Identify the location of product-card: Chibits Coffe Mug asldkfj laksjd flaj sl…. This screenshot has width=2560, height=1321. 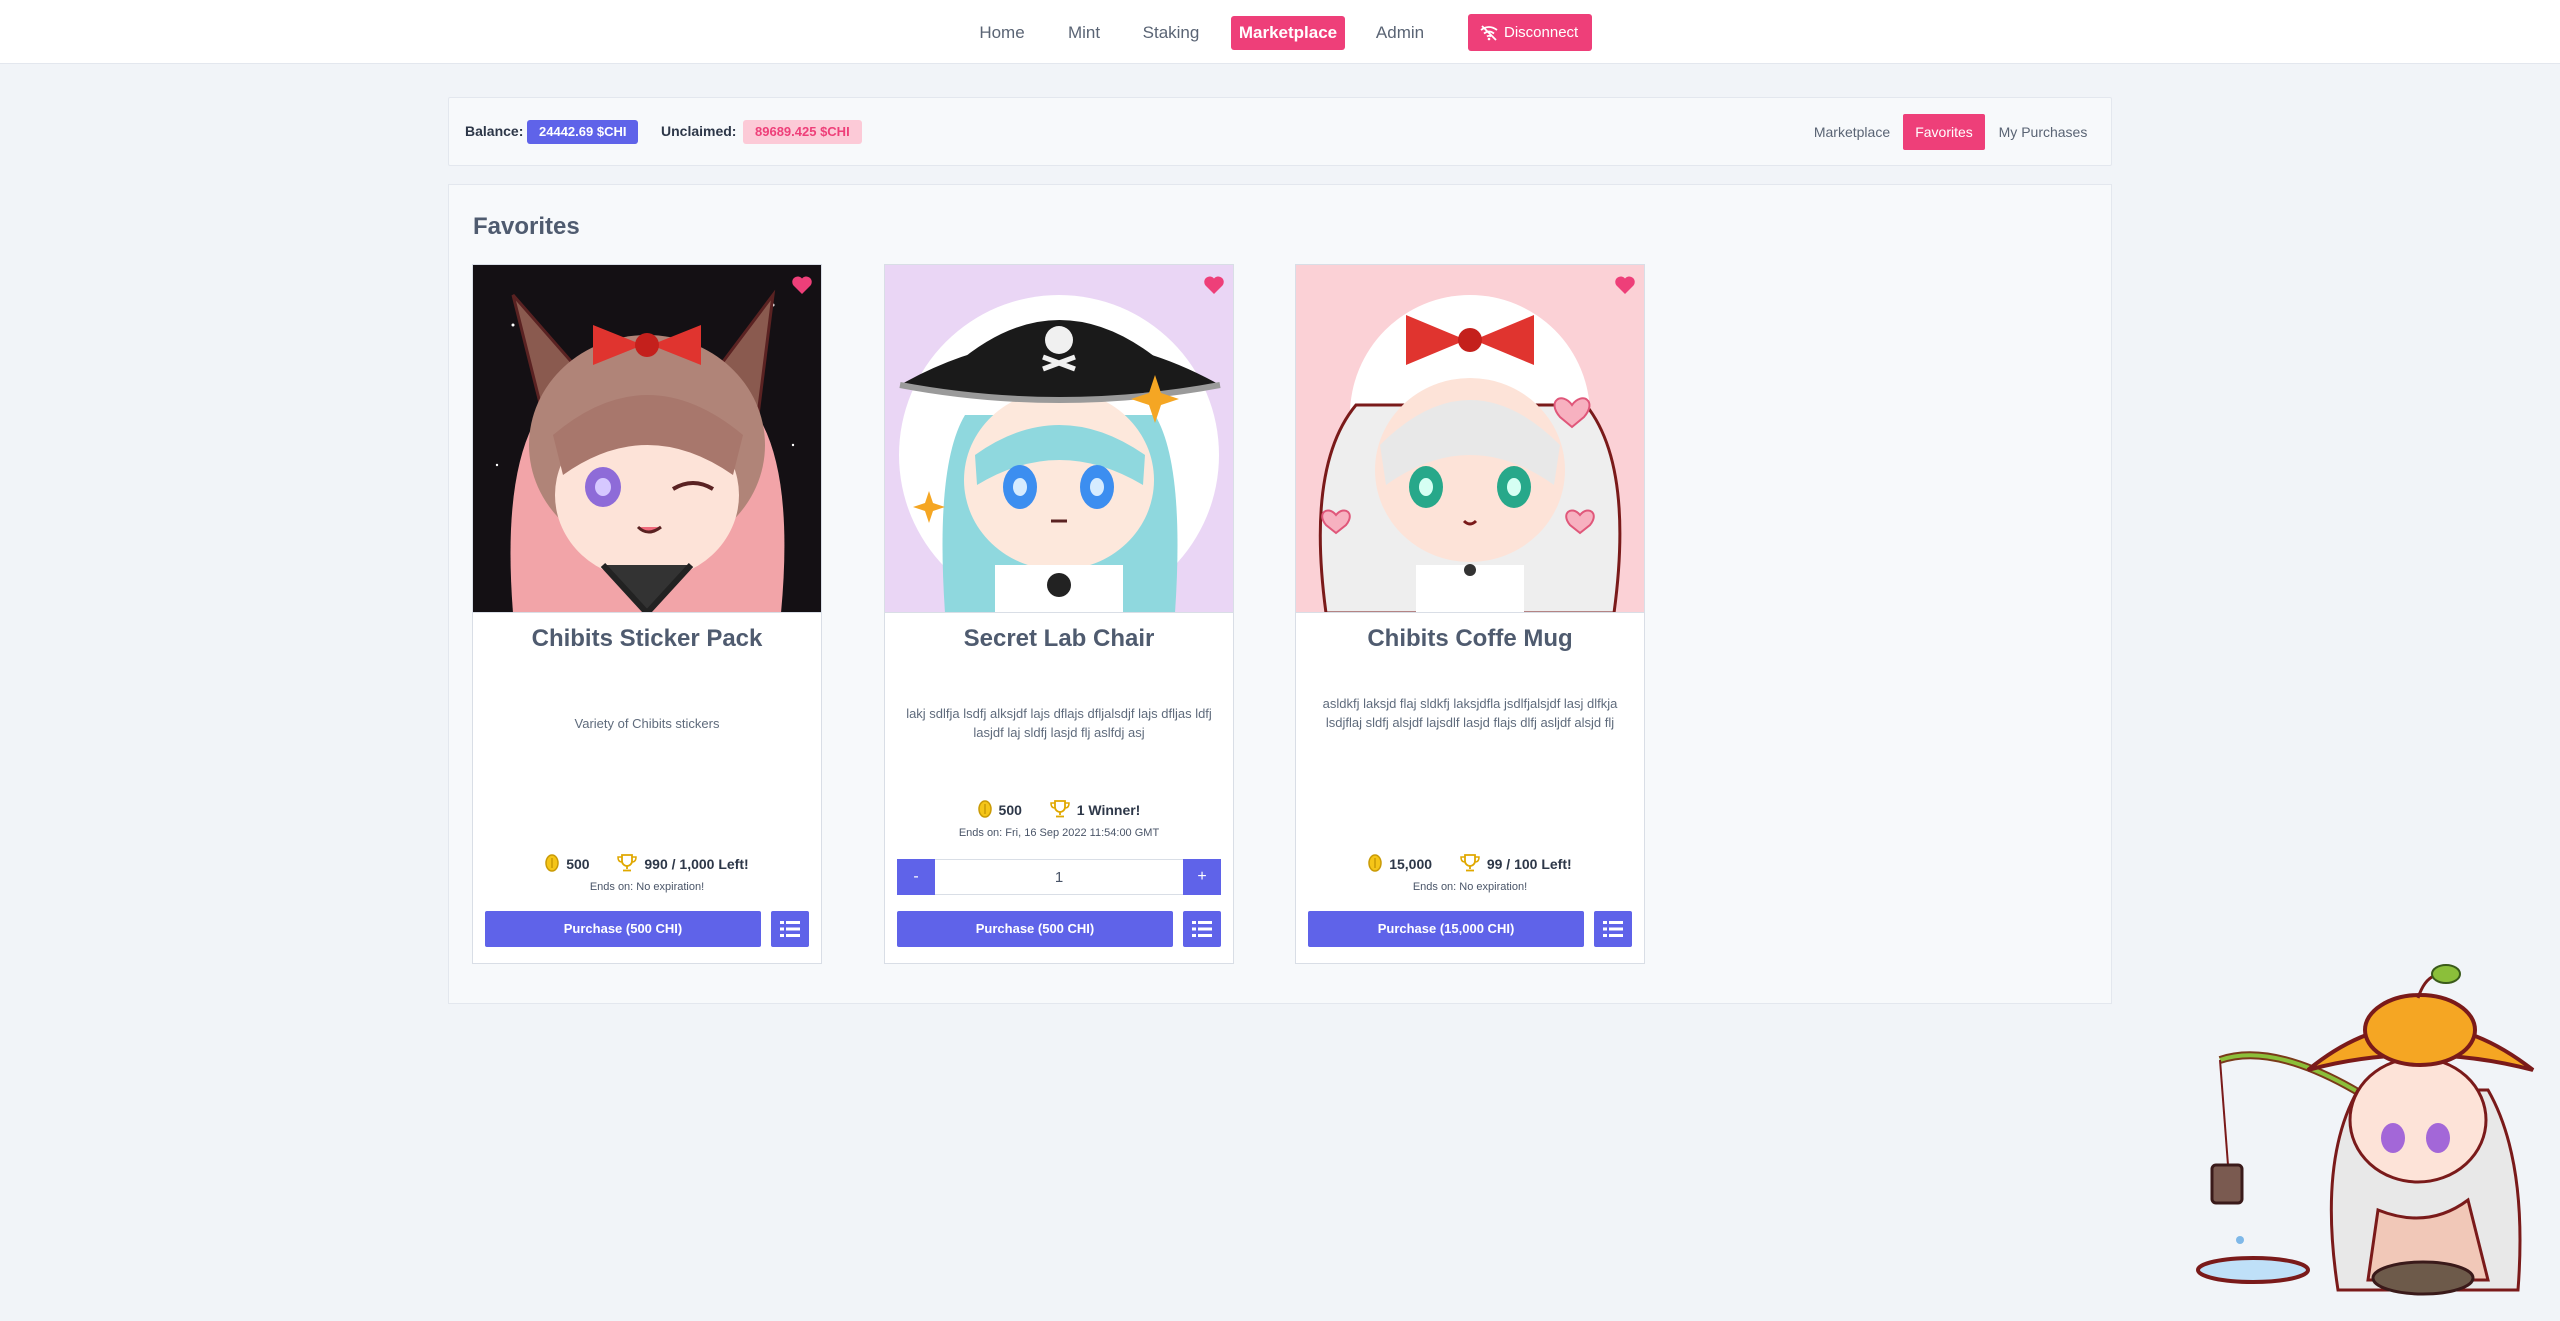
(1470, 614).